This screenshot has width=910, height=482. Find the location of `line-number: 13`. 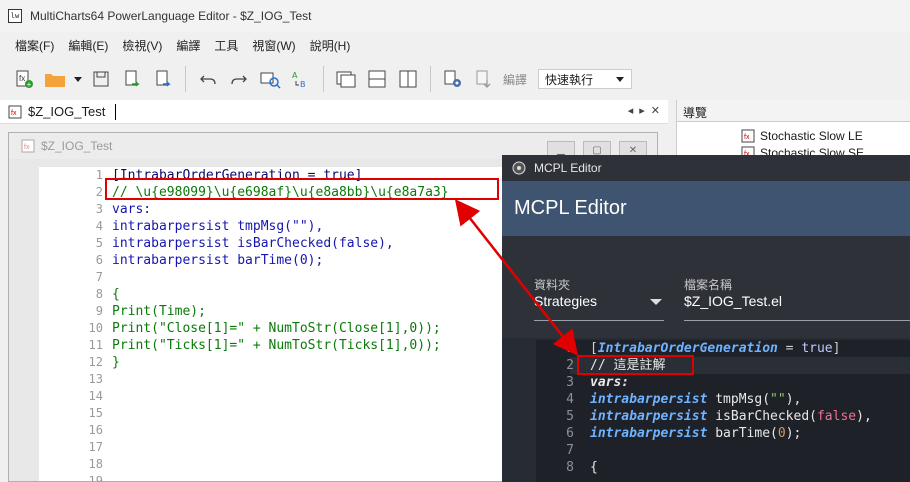

line-number: 13 is located at coordinates (95, 379).